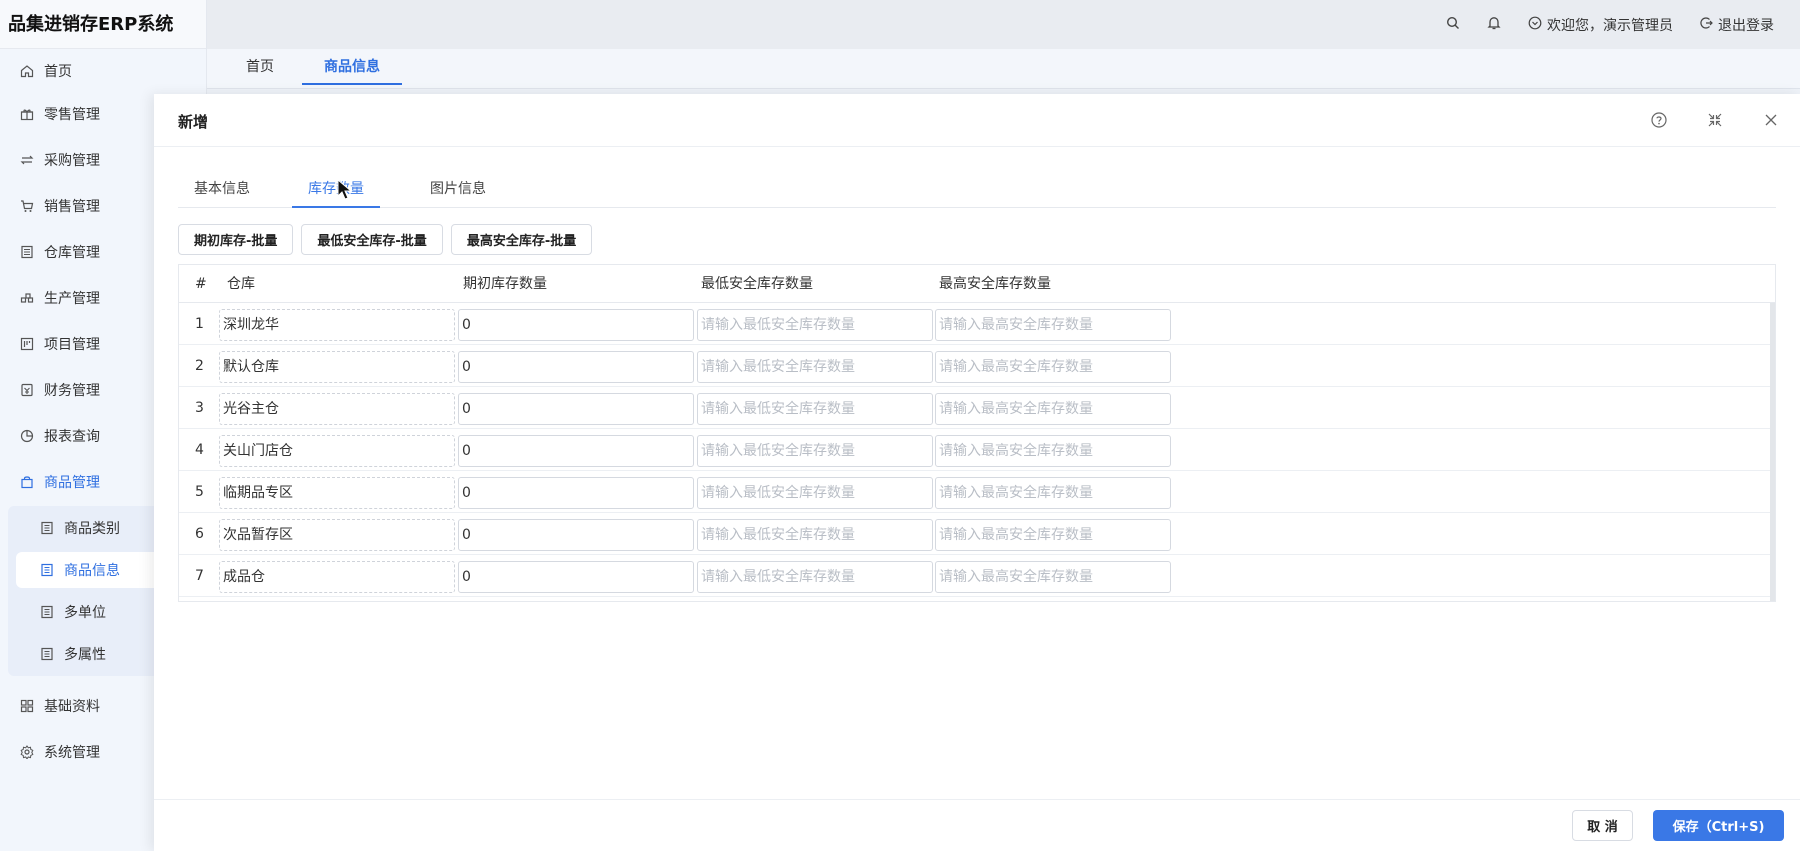  I want to click on min-stock-batch-button: 最低安全库存-批量, so click(372, 239).